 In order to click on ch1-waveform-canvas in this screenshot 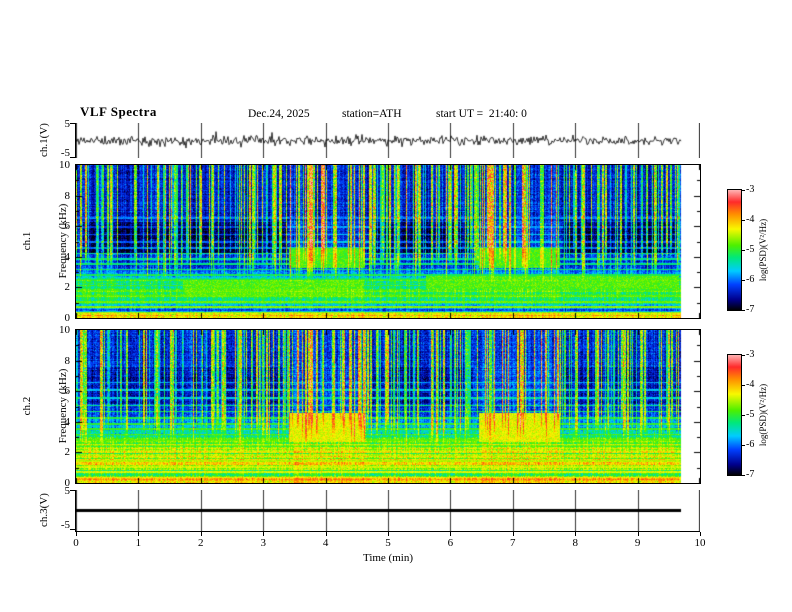, I will do `click(387, 140)`.